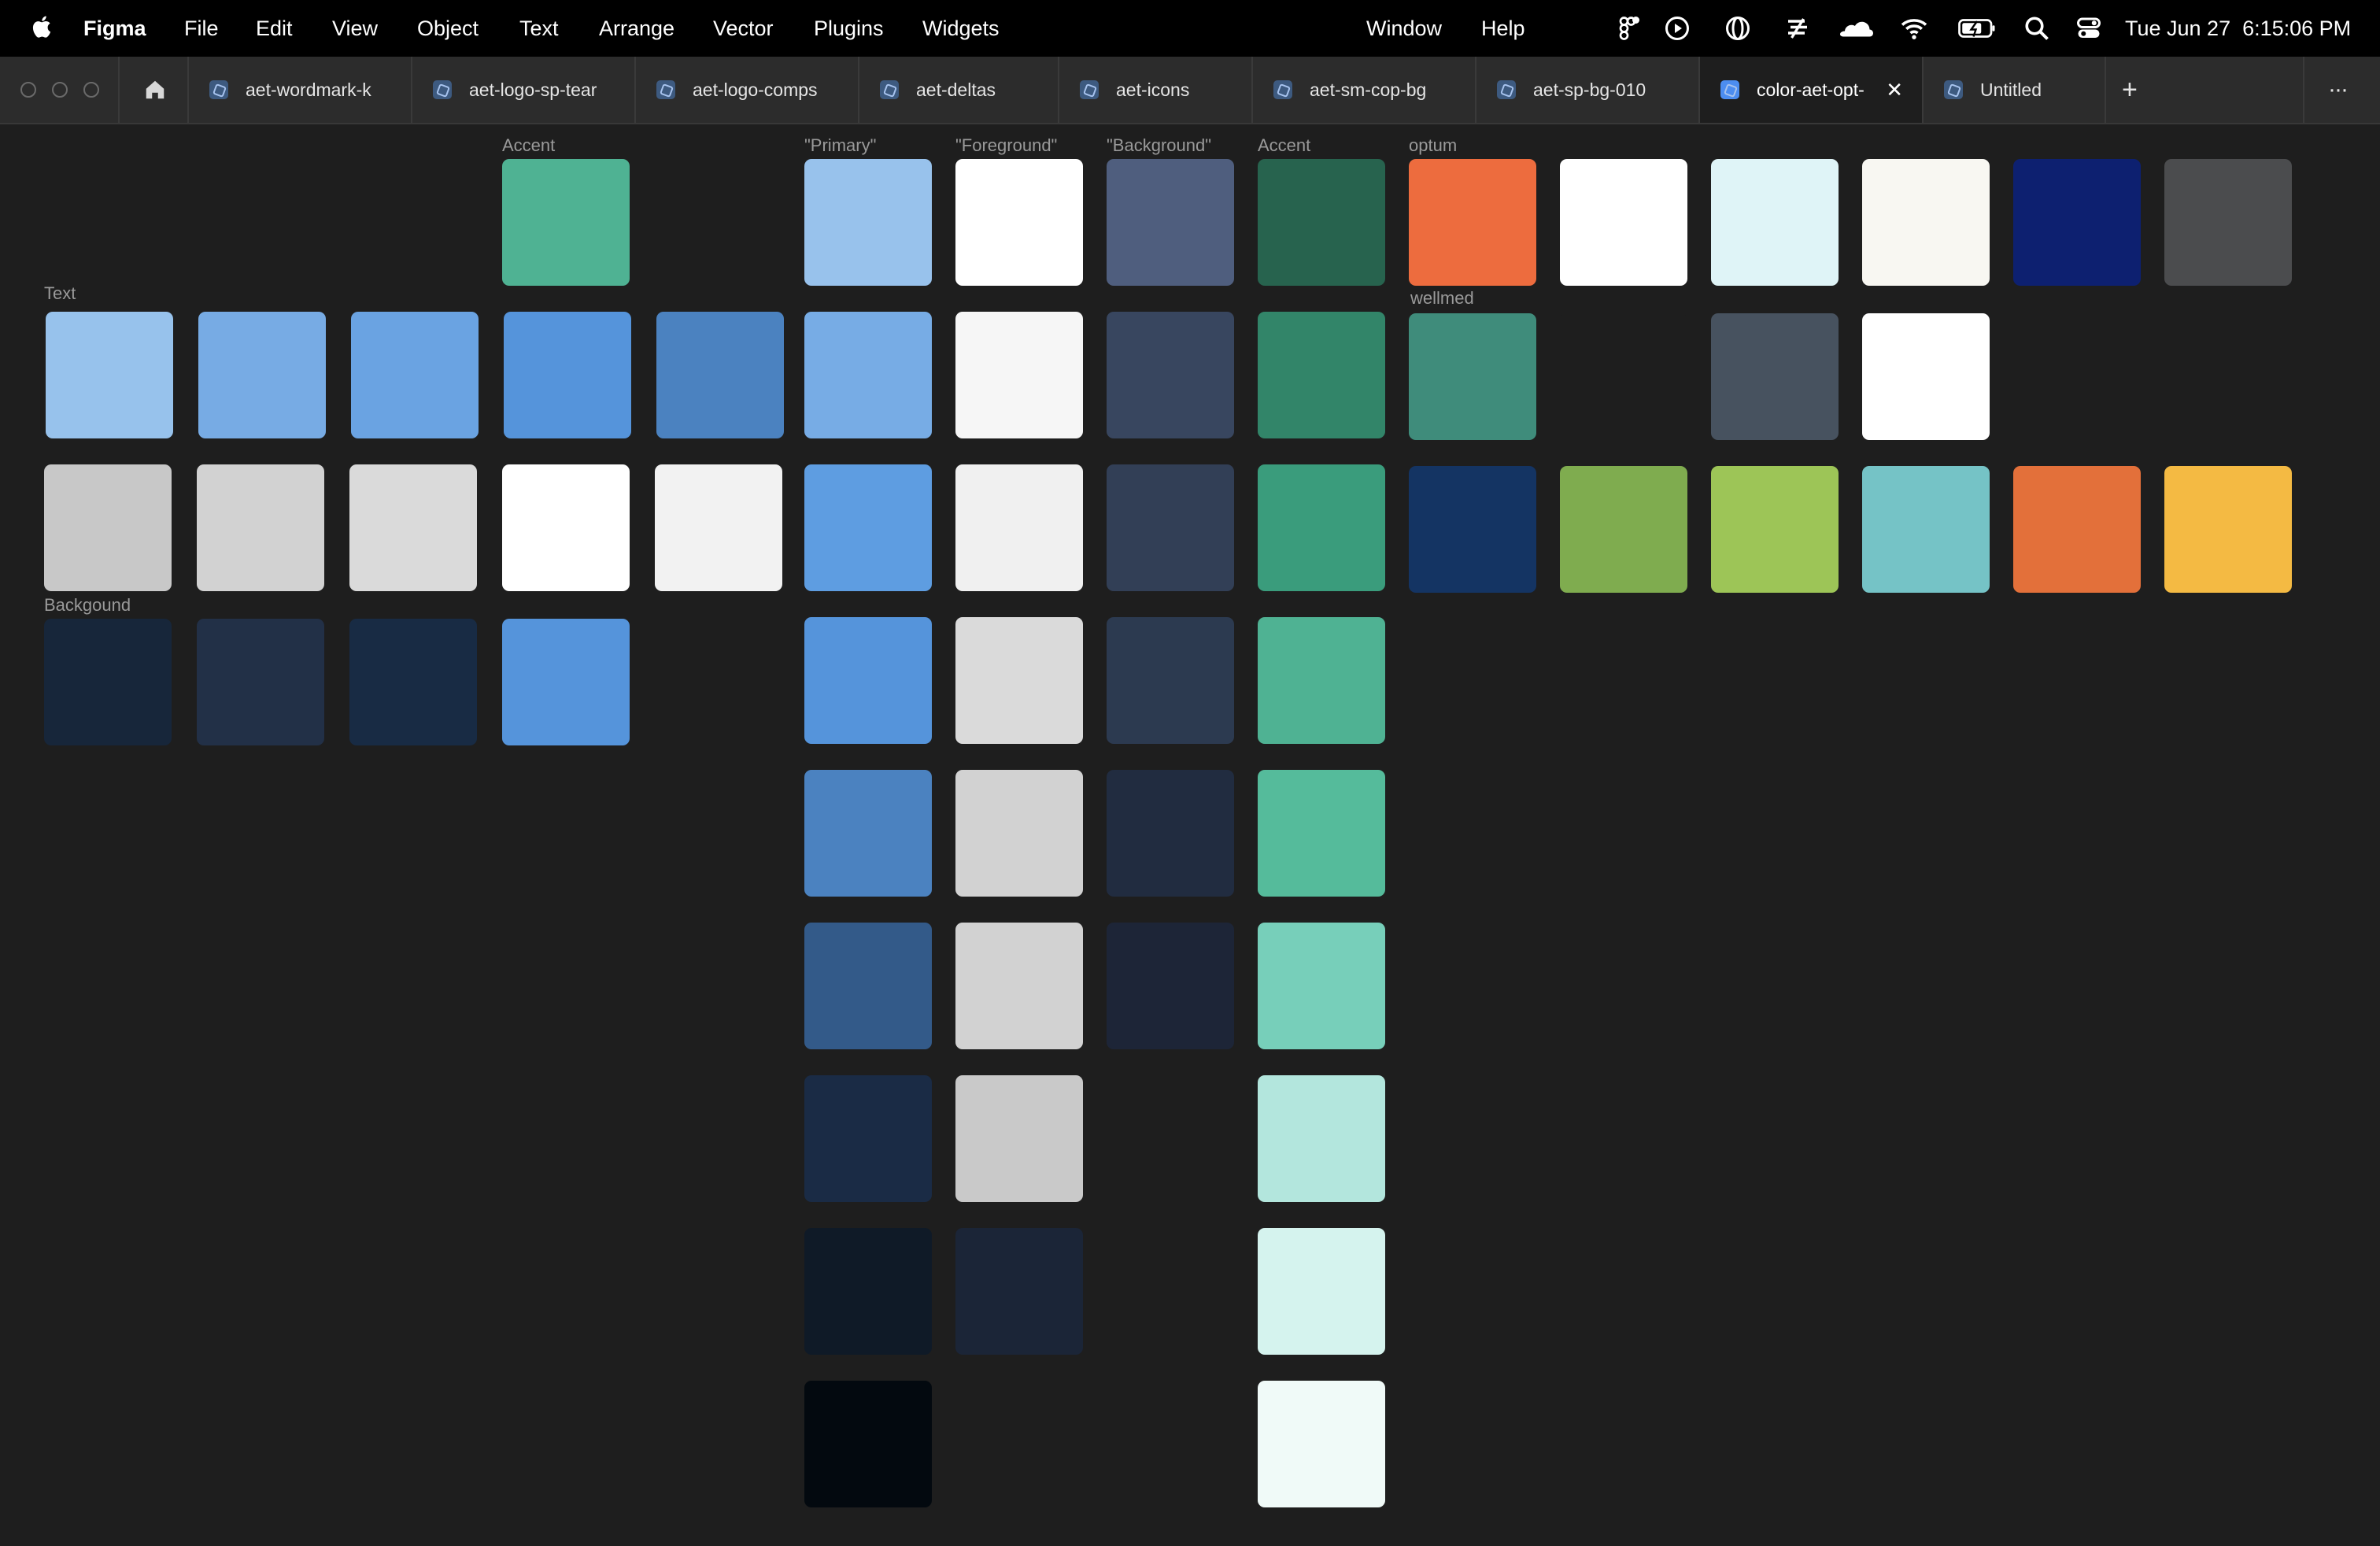  I want to click on tab-aet-deltas: aet-deltas, so click(959, 90).